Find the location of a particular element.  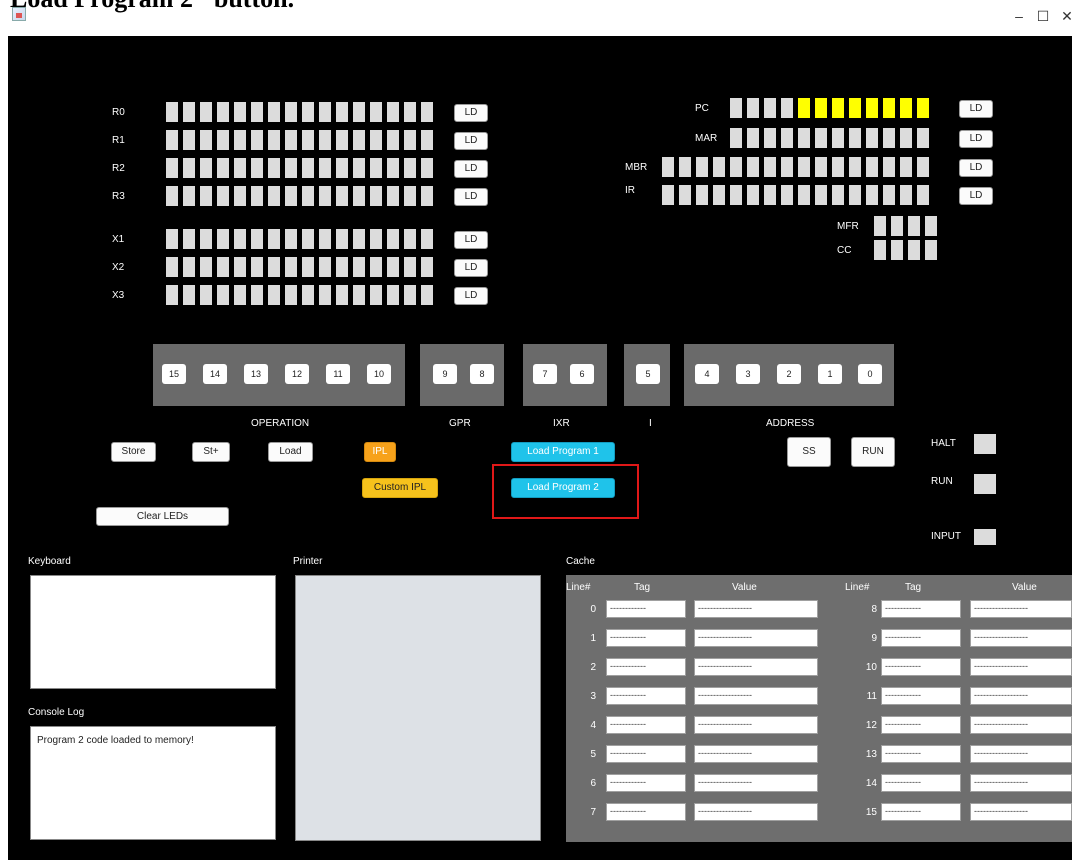

i-label: I is located at coordinates (650, 423).